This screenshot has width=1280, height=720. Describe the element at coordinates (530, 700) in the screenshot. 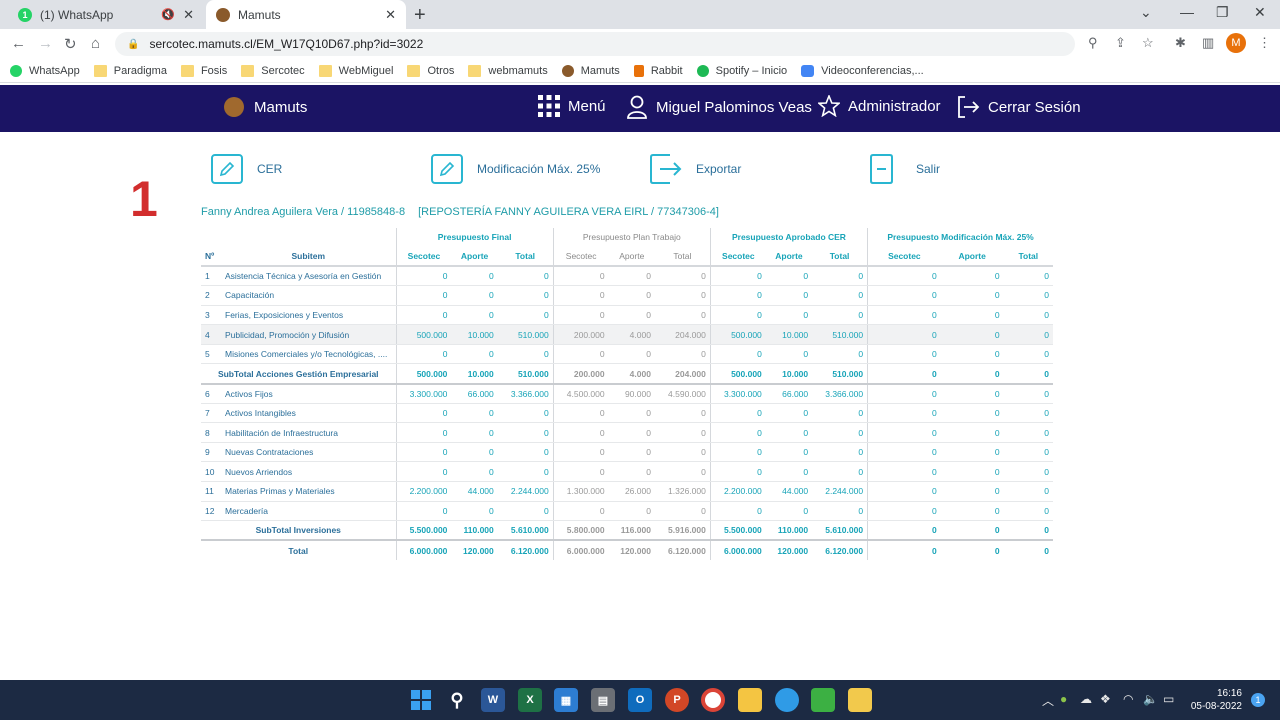

I see `excel-icon: X` at that location.